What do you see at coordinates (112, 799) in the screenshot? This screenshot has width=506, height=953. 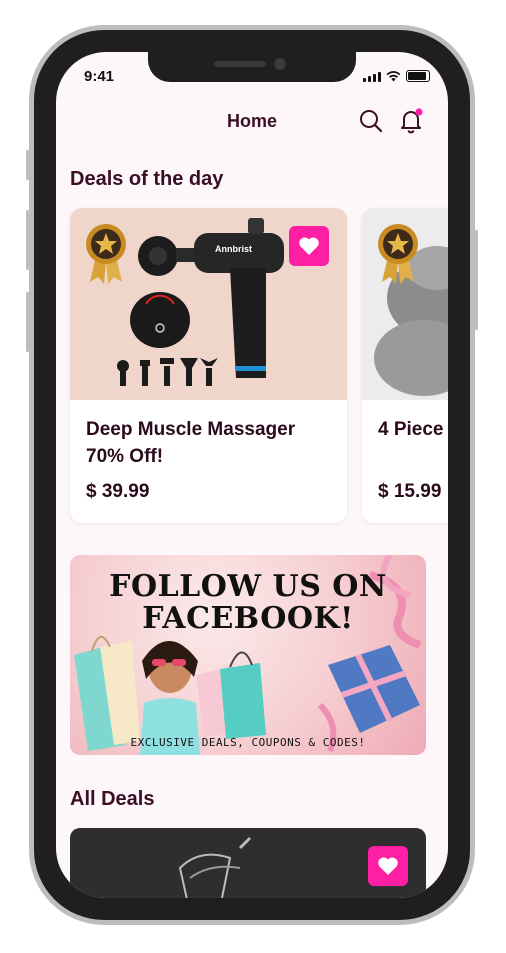 I see `section-title-all-deals: All Deals` at bounding box center [112, 799].